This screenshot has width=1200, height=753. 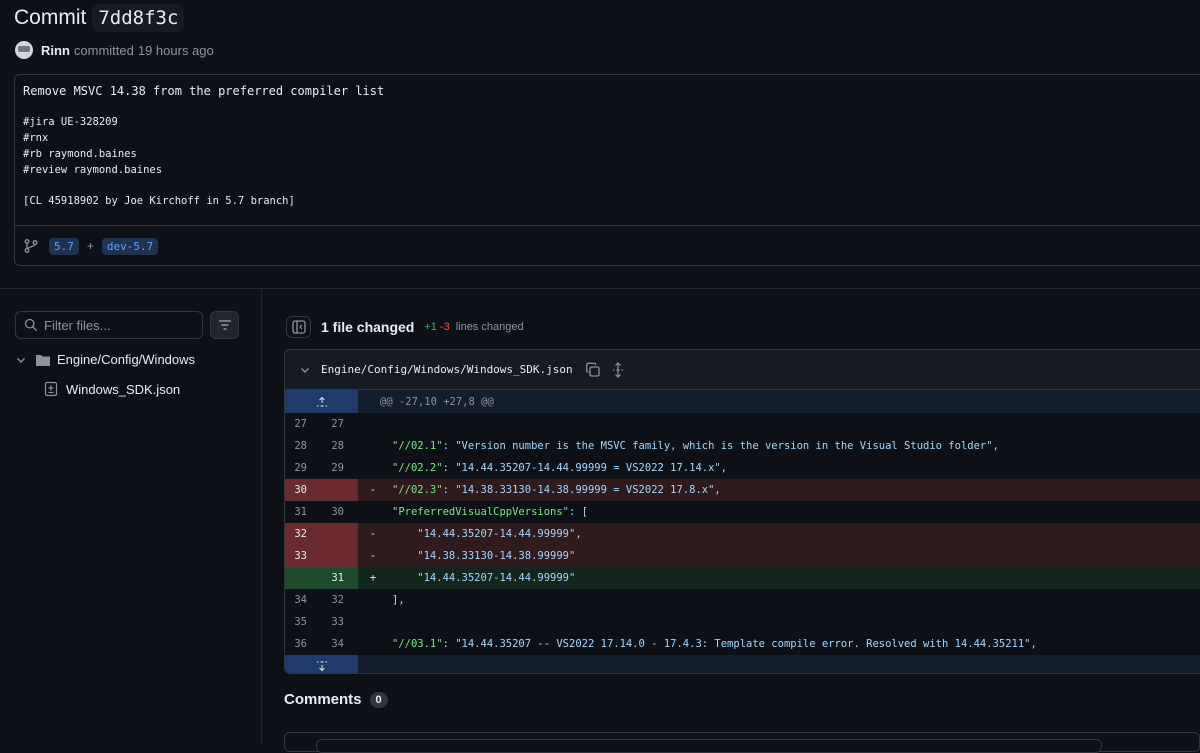 I want to click on diff-line-deleted: 33 - "14.38.33130-14.38.99999", so click(x=742, y=556).